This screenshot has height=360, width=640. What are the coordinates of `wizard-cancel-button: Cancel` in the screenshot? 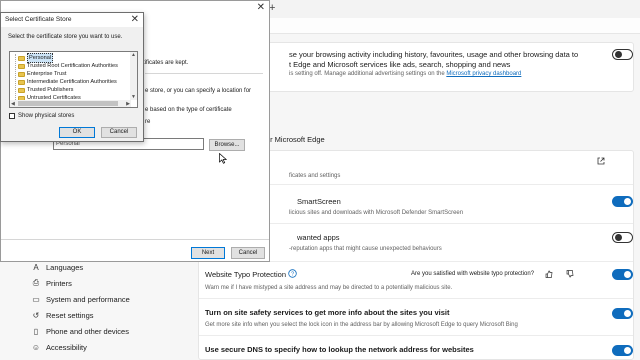 It's located at (248, 253).